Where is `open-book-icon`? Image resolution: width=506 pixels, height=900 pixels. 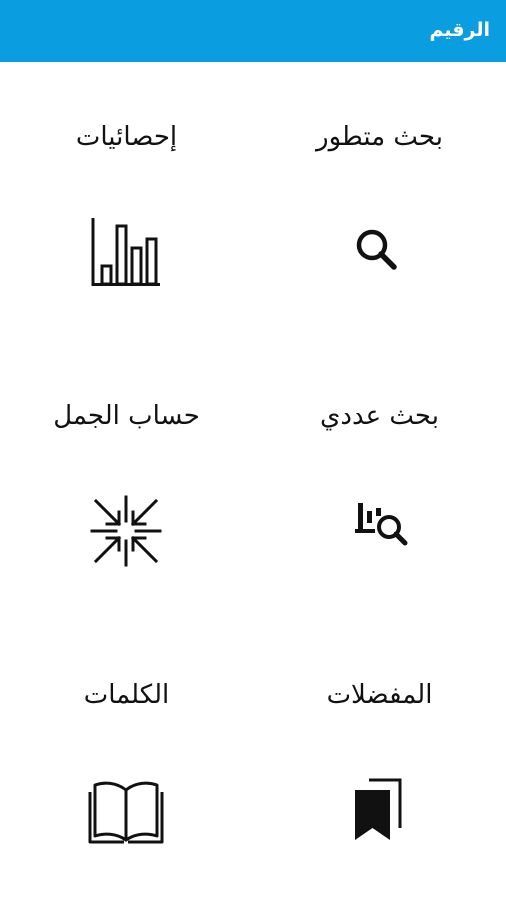
open-book-icon is located at coordinates (126, 810).